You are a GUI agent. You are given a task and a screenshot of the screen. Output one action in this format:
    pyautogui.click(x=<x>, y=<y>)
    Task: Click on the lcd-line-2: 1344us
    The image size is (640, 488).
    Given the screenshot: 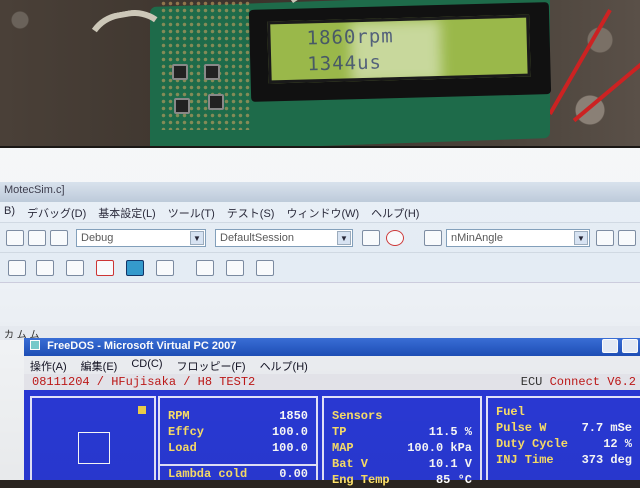 What is the action you would take?
    pyautogui.click(x=345, y=63)
    